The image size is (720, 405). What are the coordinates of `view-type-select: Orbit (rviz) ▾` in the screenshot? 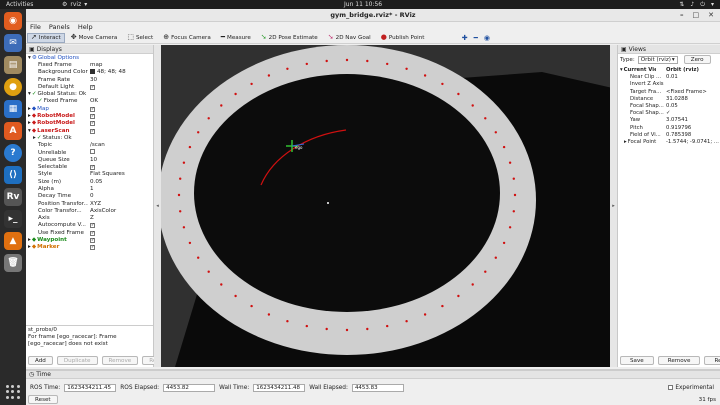 It's located at (657, 59).